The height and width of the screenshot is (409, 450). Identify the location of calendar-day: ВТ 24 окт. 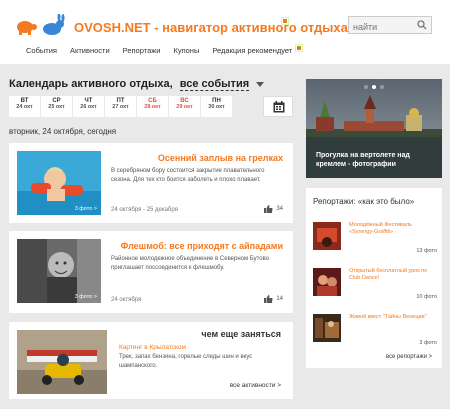
(24, 106).